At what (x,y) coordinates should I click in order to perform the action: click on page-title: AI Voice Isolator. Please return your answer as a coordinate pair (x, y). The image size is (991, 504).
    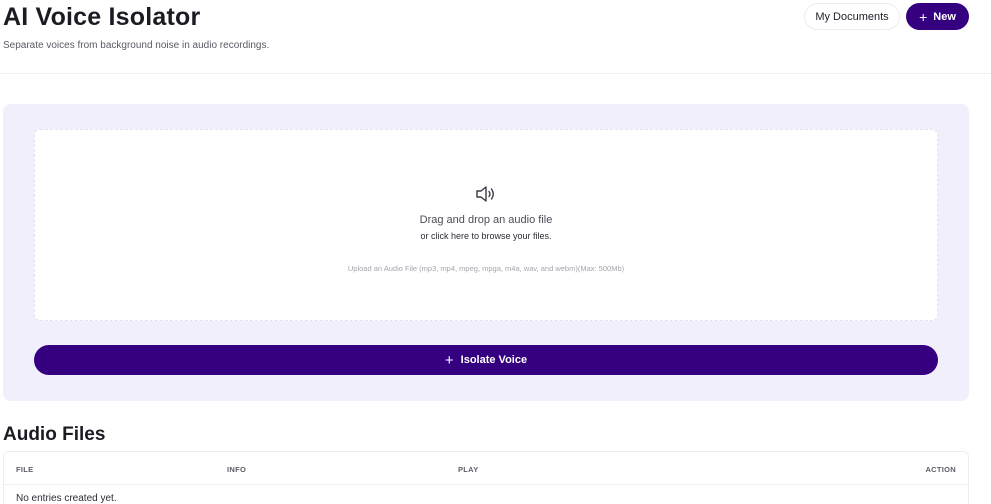
    Looking at the image, I should click on (102, 17).